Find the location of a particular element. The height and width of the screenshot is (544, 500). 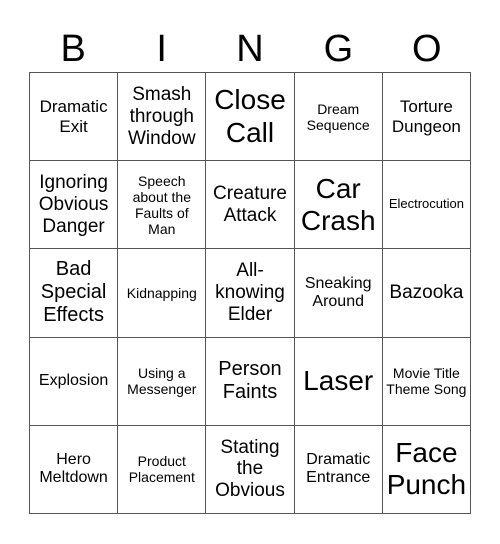

header-letter-i: I is located at coordinates (161, 49).